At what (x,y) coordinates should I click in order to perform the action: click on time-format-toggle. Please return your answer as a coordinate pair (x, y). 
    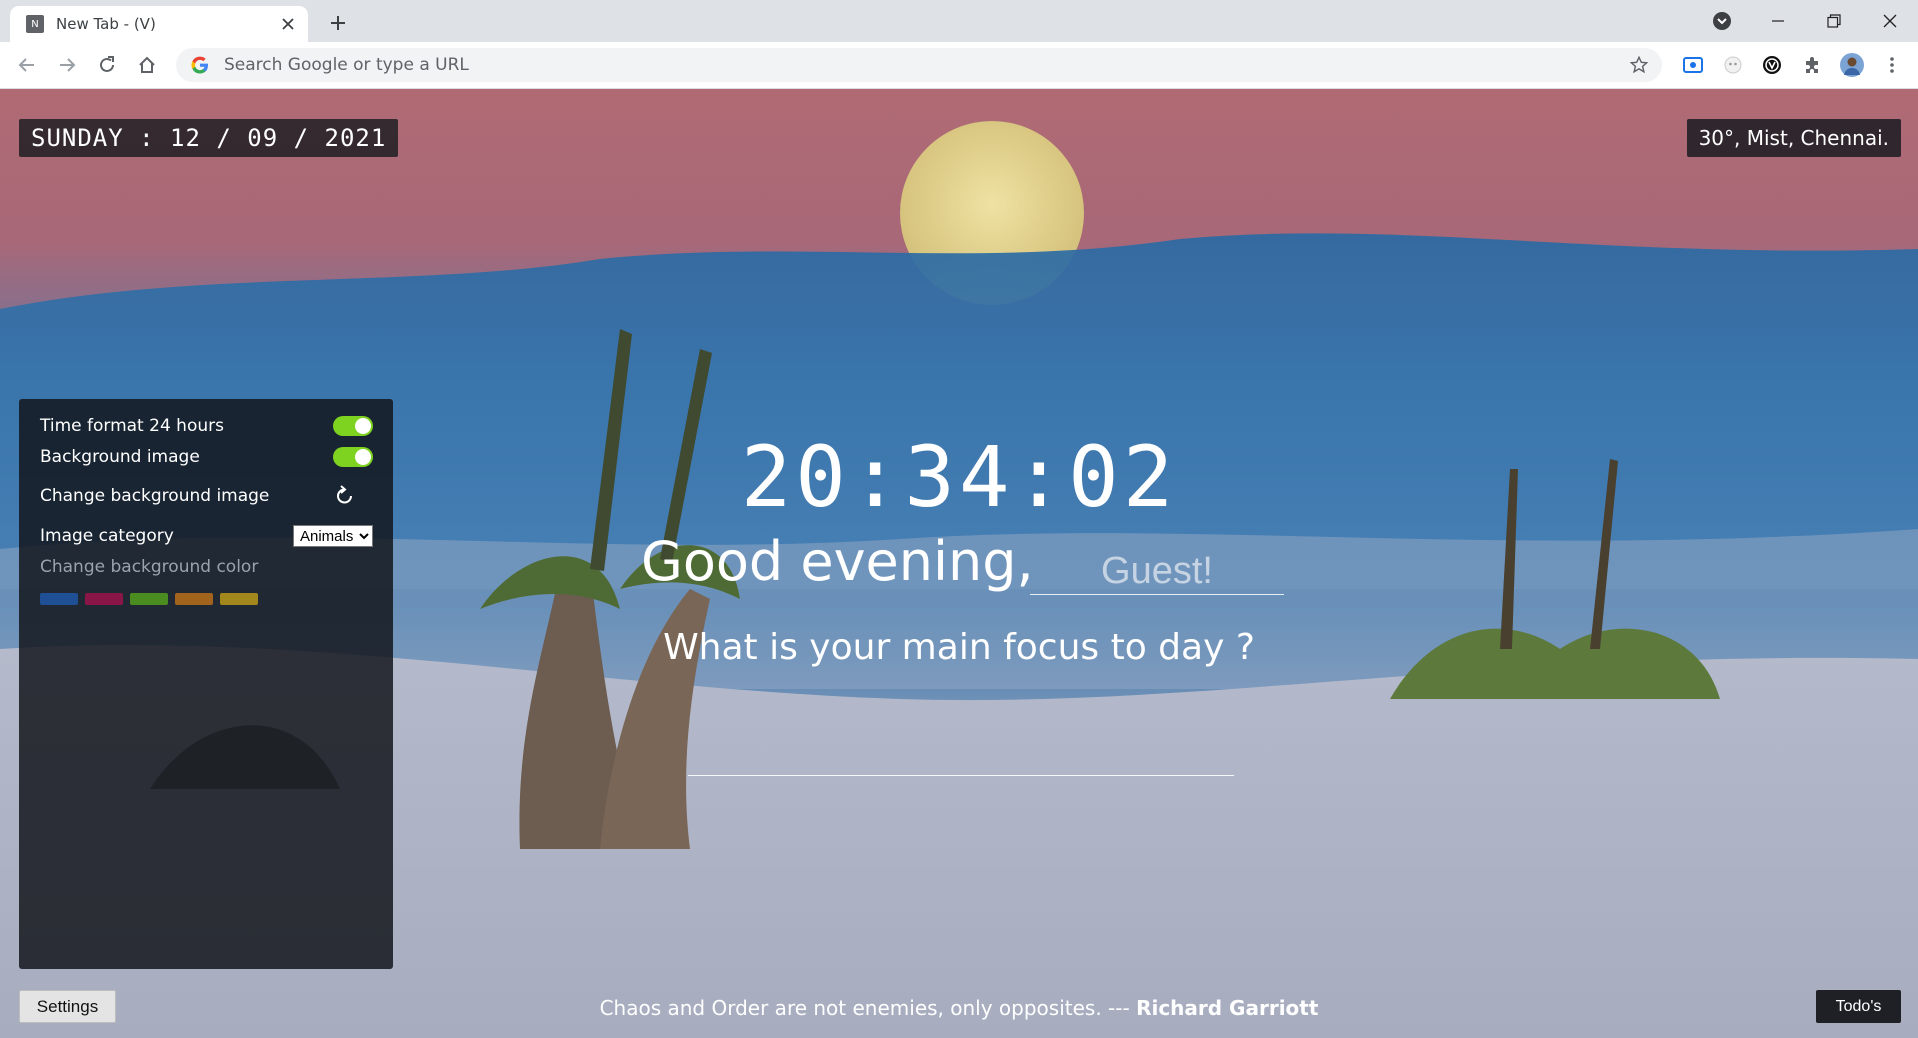
    Looking at the image, I should click on (353, 426).